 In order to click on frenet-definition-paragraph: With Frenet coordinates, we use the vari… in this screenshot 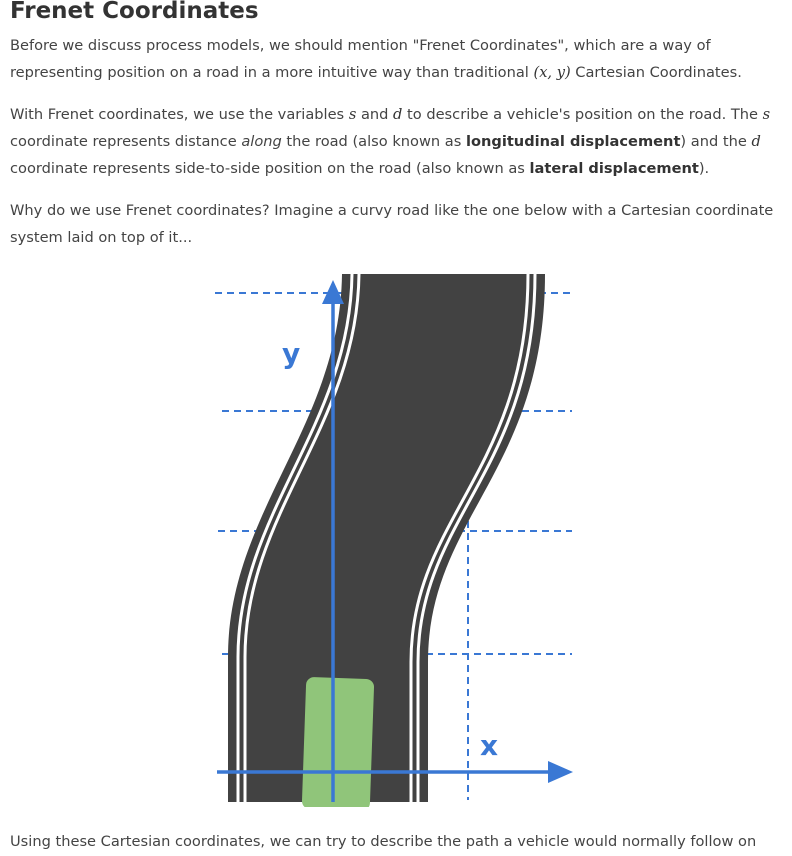, I will do `click(390, 141)`.